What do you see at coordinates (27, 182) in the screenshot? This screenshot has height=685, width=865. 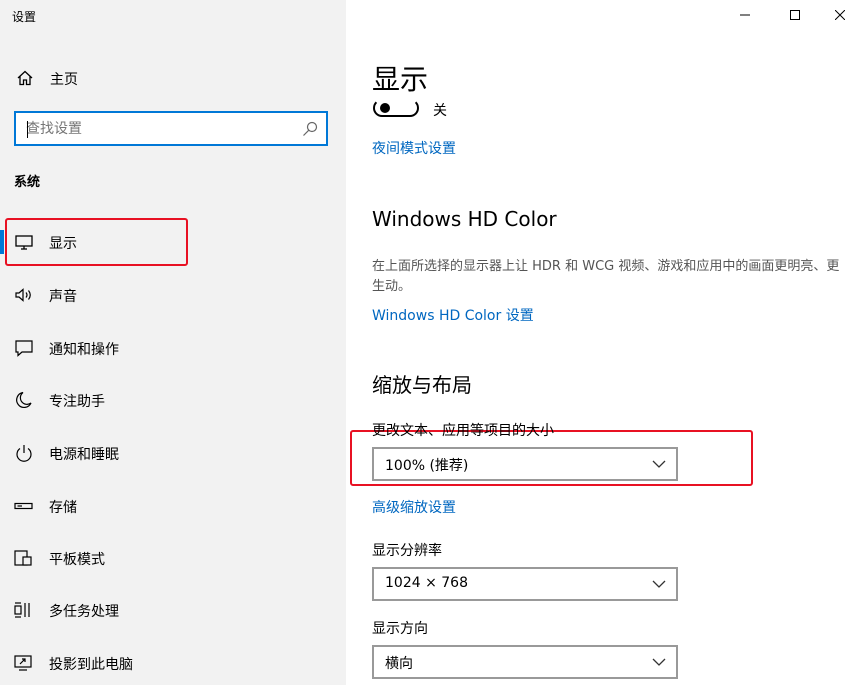 I see `section-label-system: 系统` at bounding box center [27, 182].